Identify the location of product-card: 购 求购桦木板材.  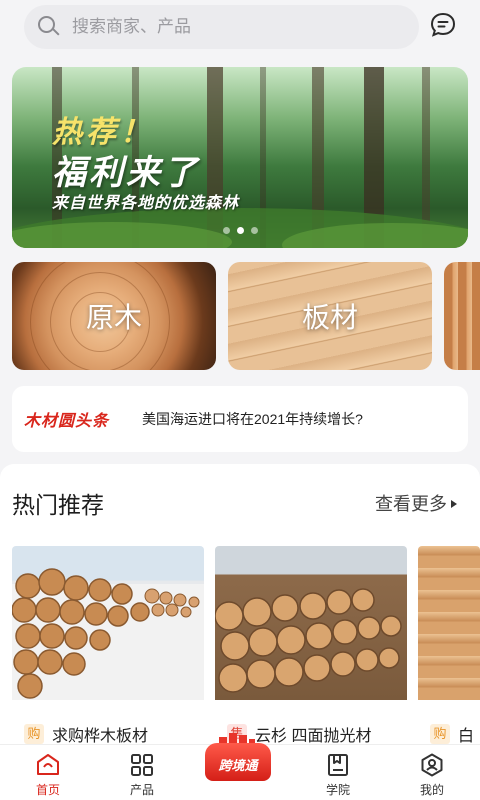
(108, 646).